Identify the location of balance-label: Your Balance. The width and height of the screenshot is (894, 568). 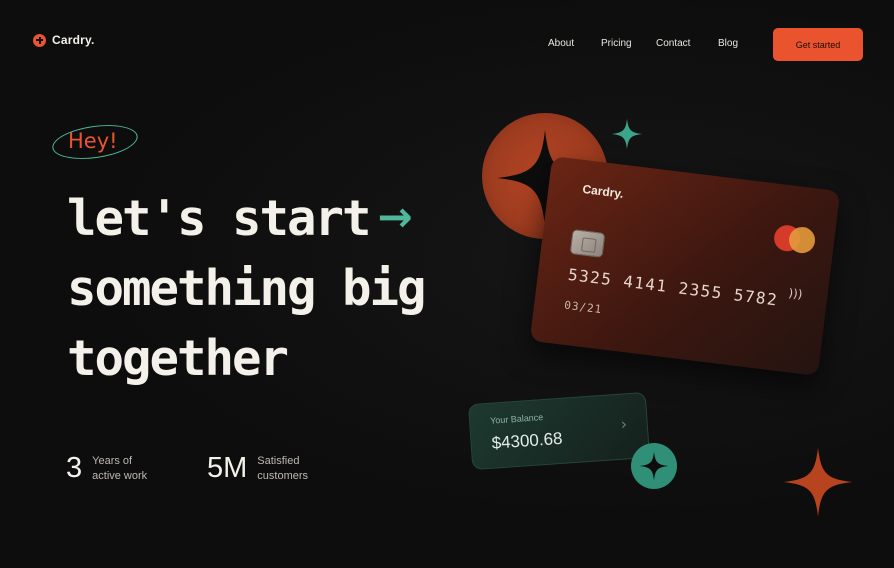
(516, 419).